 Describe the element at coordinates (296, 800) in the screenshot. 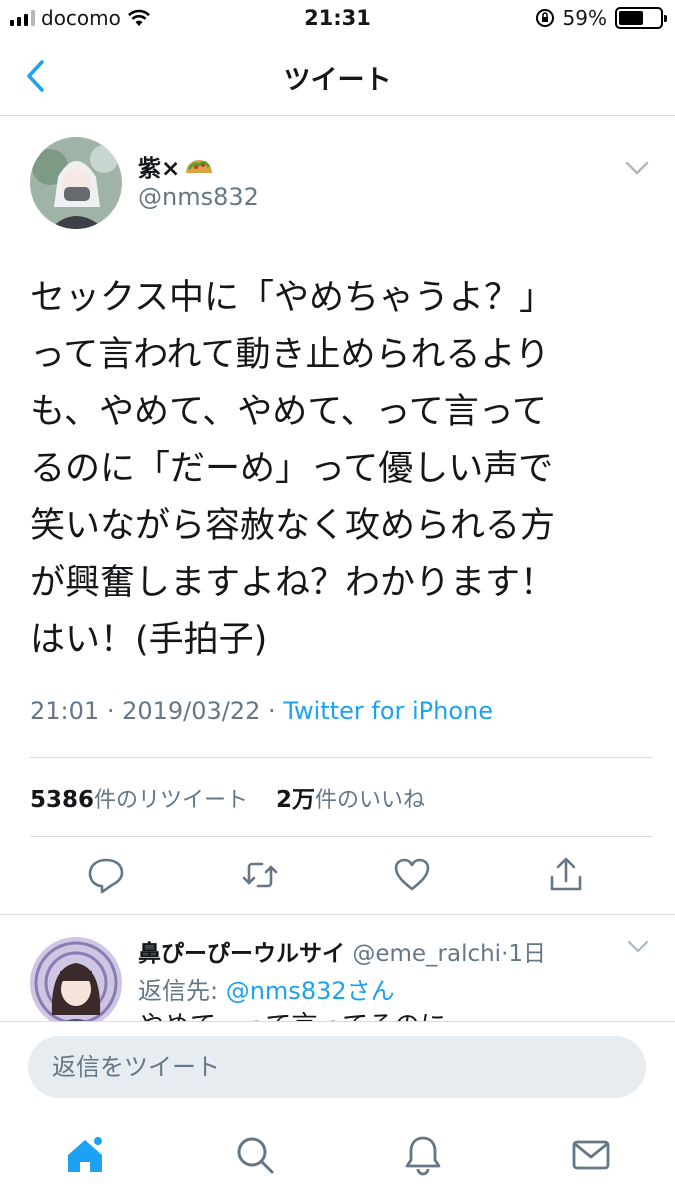

I see `like-count: 2万` at that location.